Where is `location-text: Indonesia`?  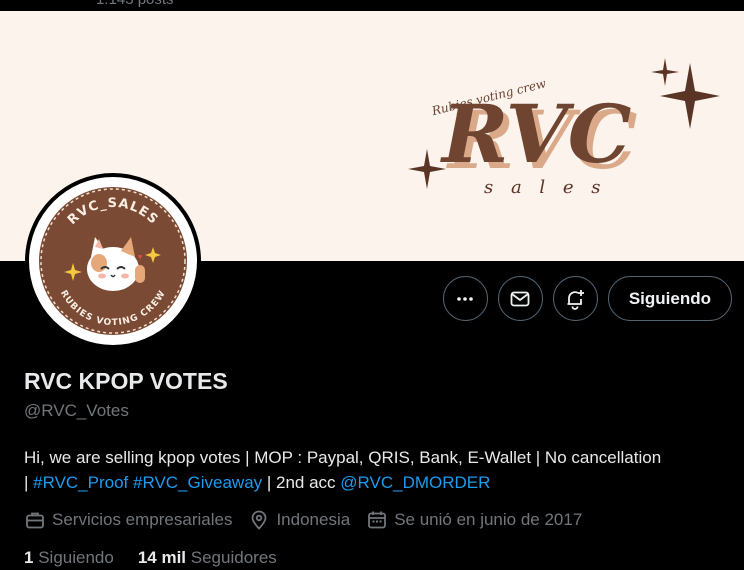
location-text: Indonesia is located at coordinates (313, 519).